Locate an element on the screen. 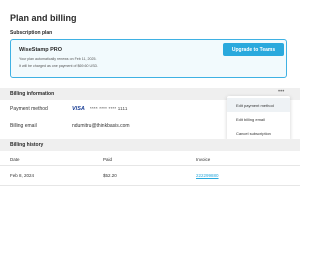 The image size is (320, 257). billing-history-header is located at coordinates (150, 145).